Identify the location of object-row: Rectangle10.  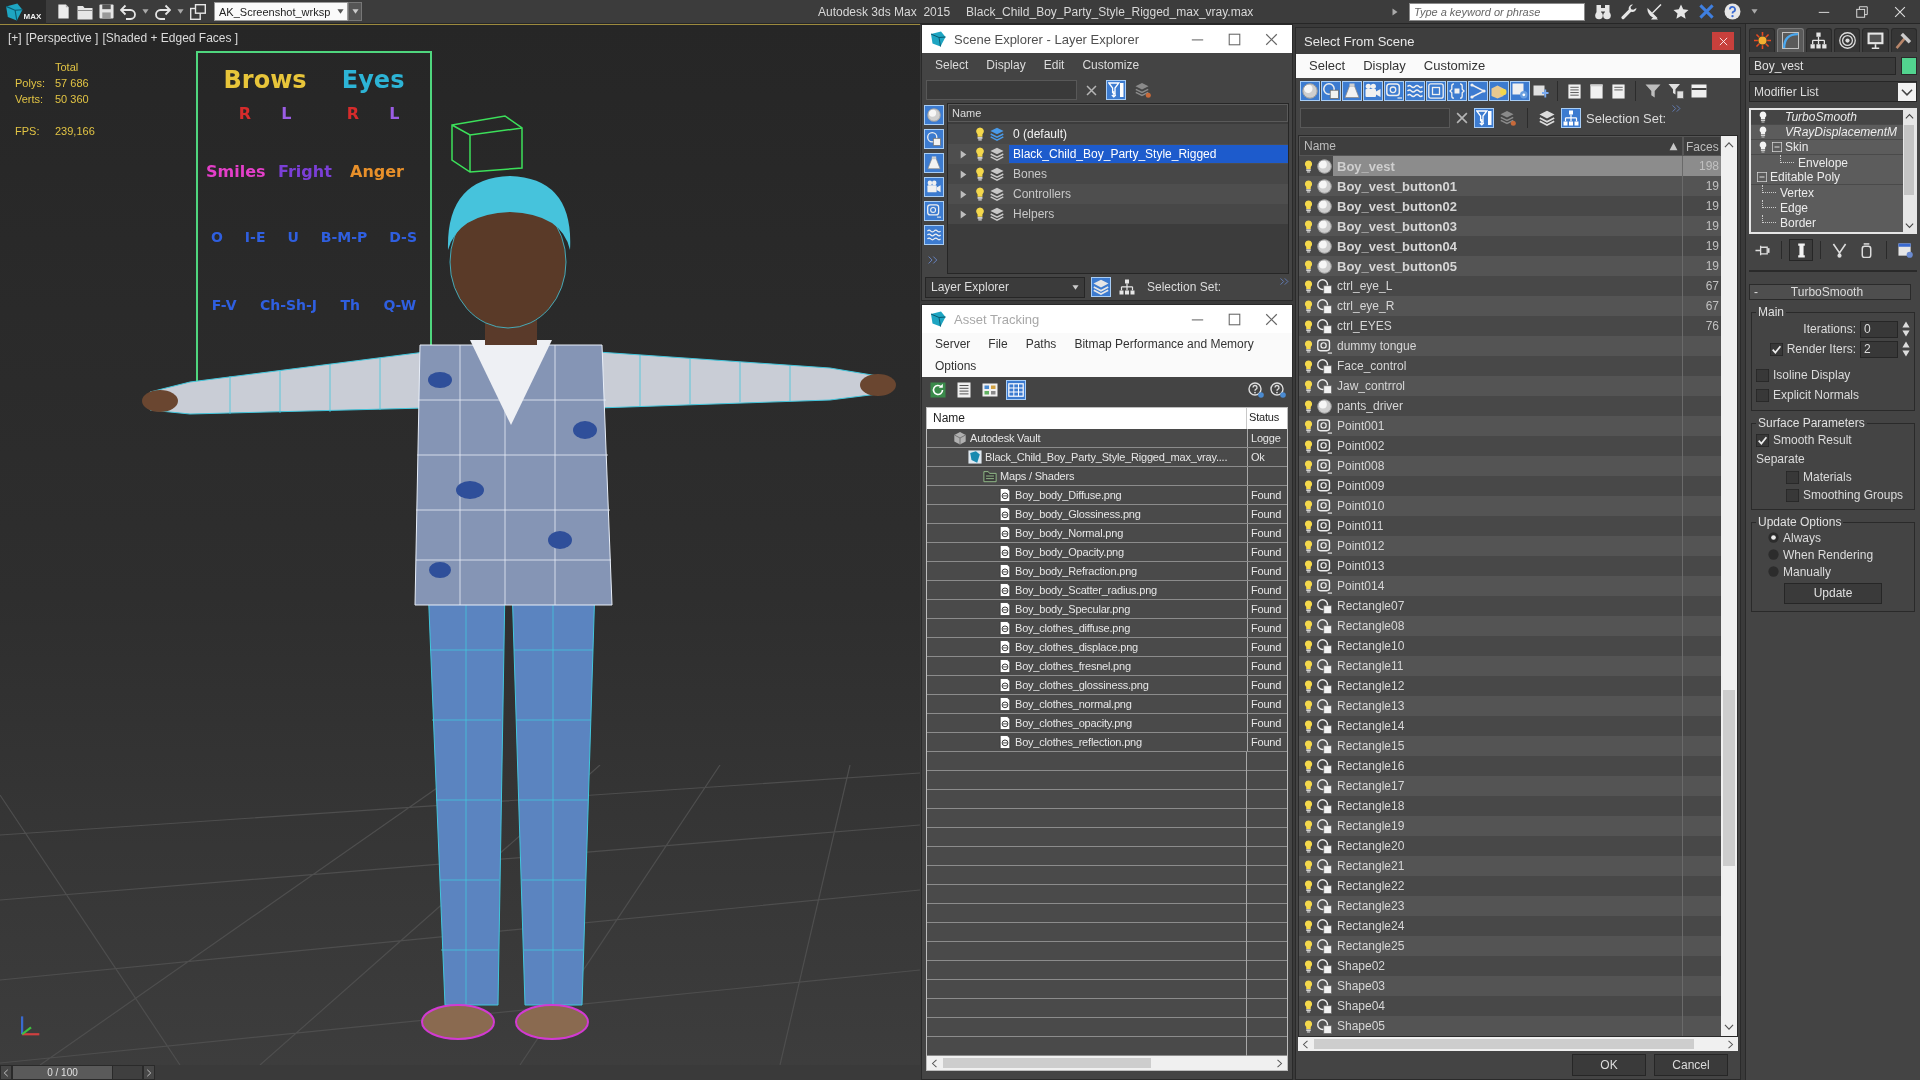
(1510, 646).